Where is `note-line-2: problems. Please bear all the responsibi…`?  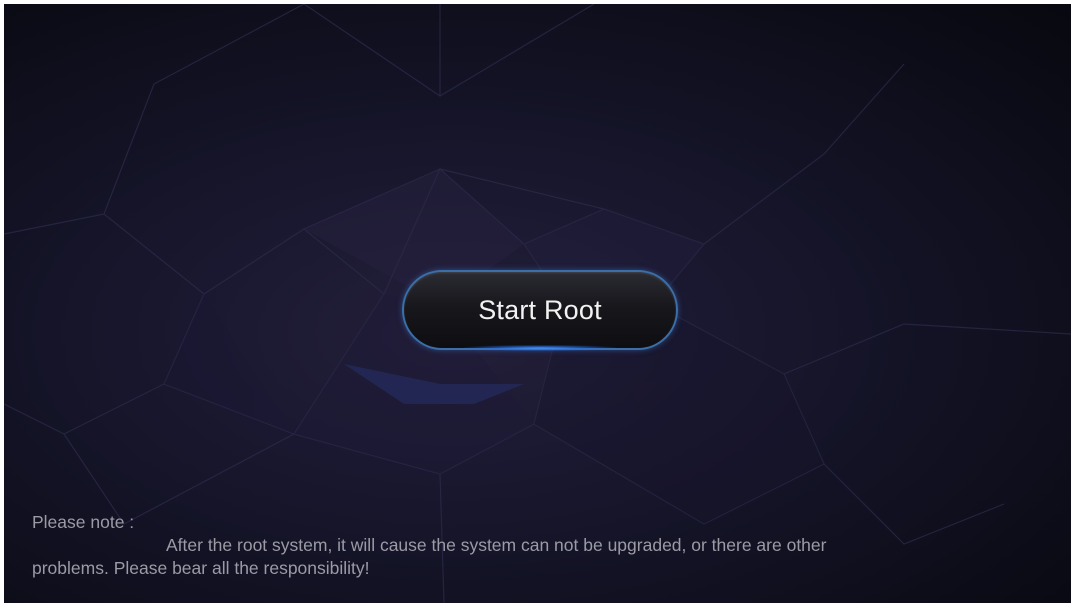 note-line-2: problems. Please bear all the responsibi… is located at coordinates (201, 568).